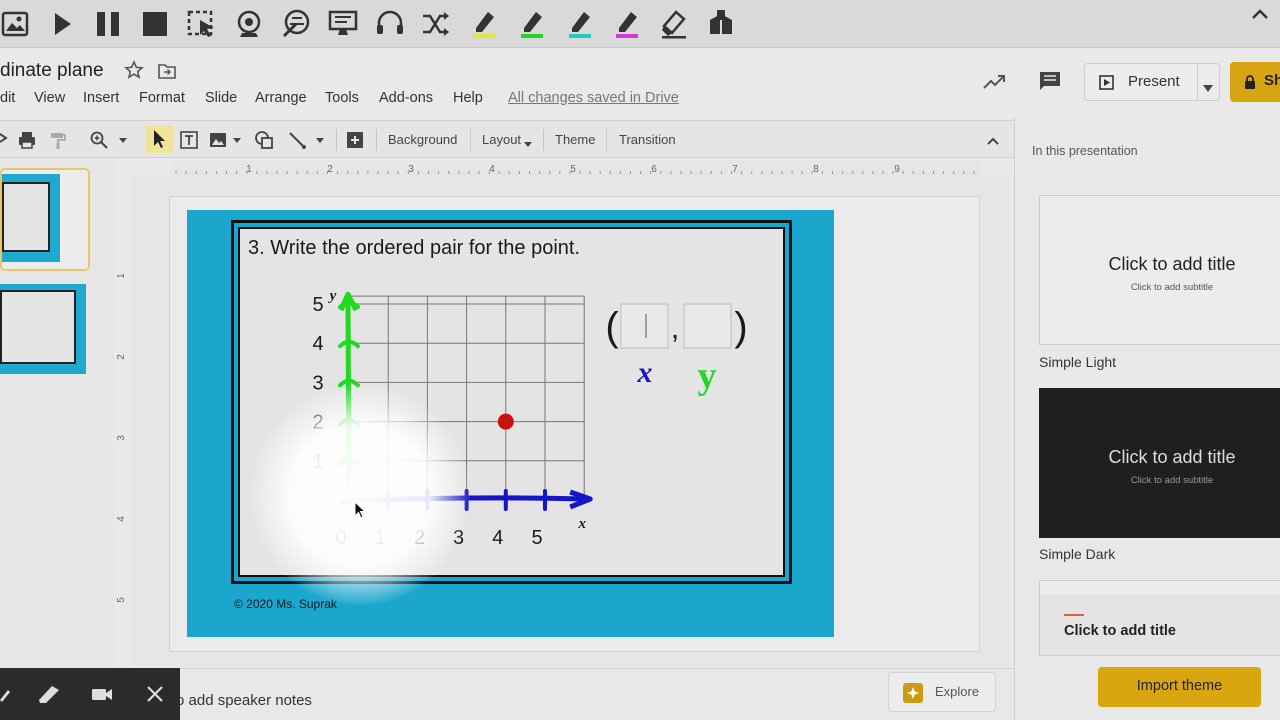 This screenshot has width=1280, height=720. I want to click on new-comment-icon, so click(355, 140).